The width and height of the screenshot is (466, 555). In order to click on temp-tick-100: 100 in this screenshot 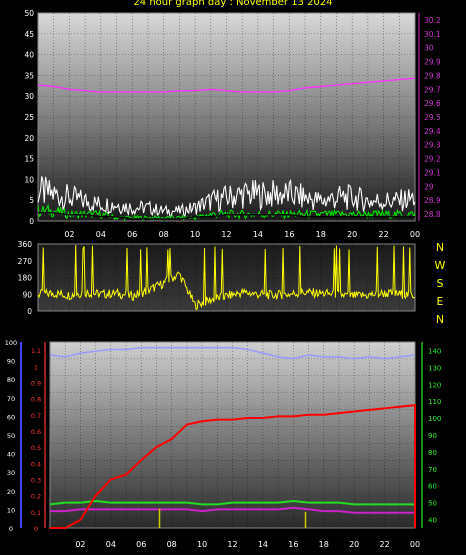, I will do `click(434, 419)`.